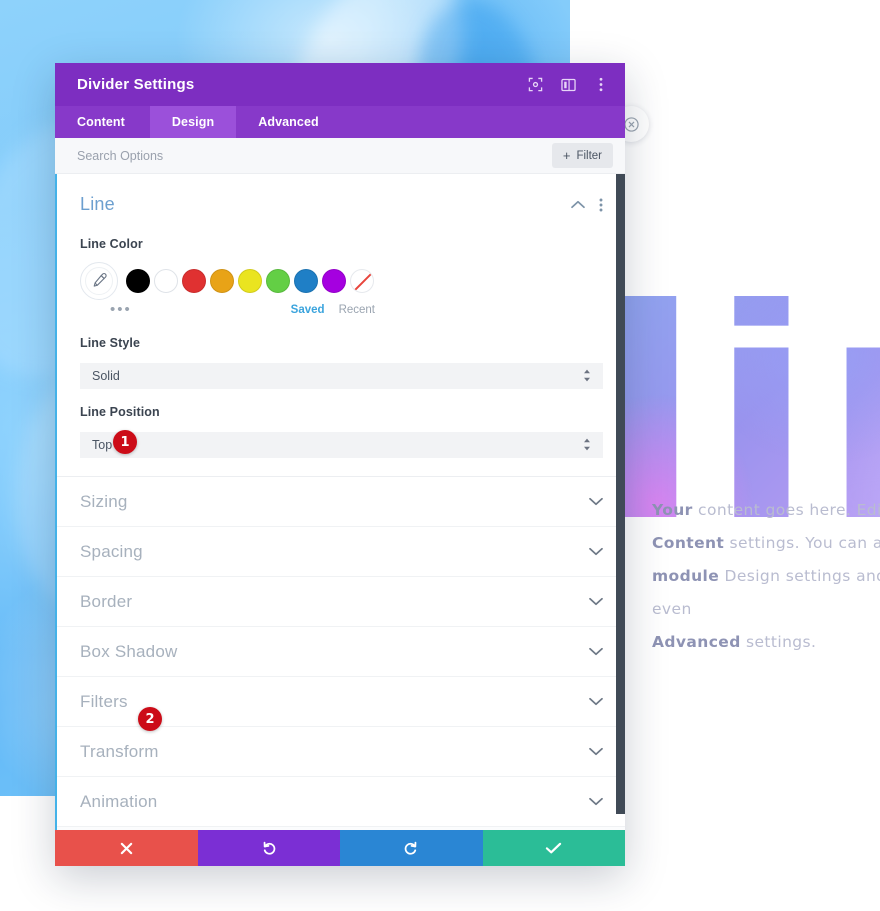  I want to click on swatch-transparent, so click(362, 281).